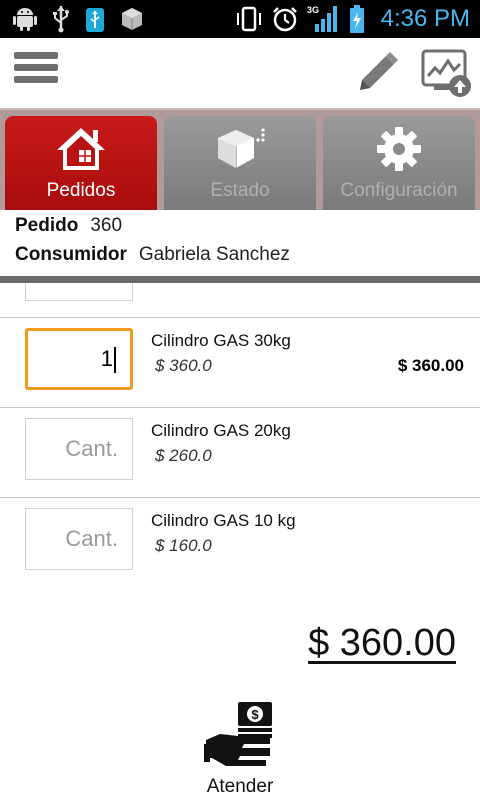 The width and height of the screenshot is (480, 800). I want to click on info-divider, so click(240, 279).